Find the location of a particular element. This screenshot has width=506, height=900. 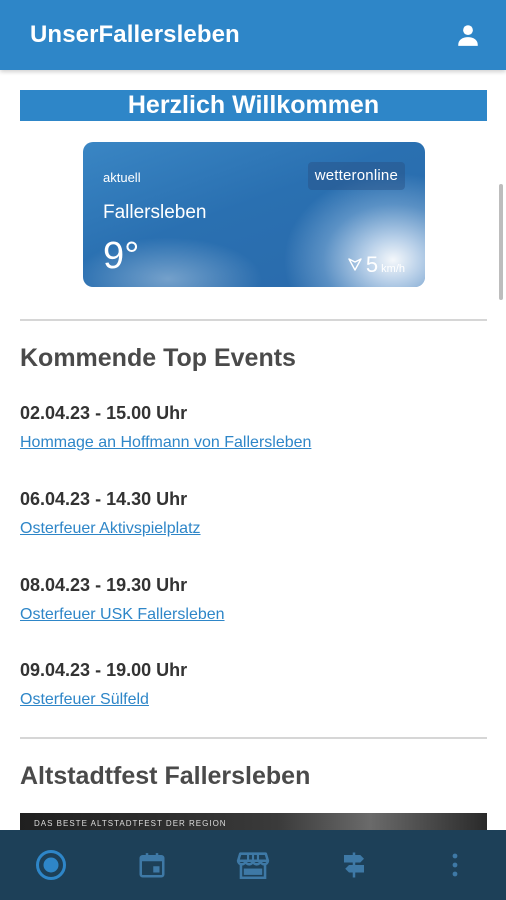

weather-city: Fallersleben is located at coordinates (155, 212).